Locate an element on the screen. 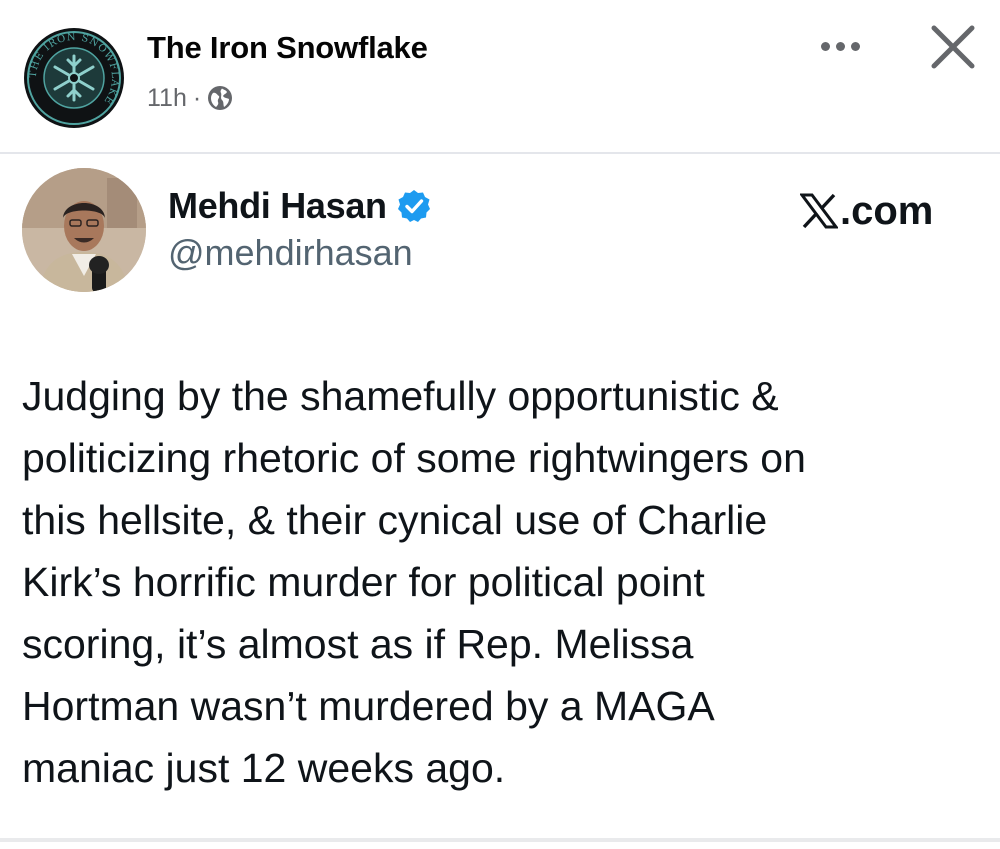 The width and height of the screenshot is (1000, 849). author-name: Mehdi Hasan is located at coordinates (277, 206).